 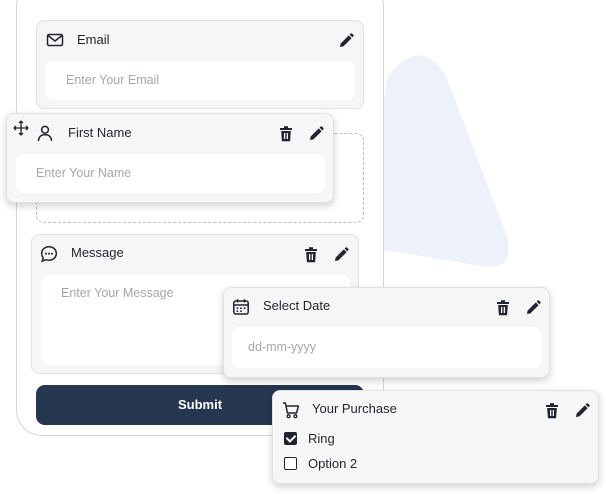 I want to click on option-label-ring: Ring, so click(x=321, y=438).